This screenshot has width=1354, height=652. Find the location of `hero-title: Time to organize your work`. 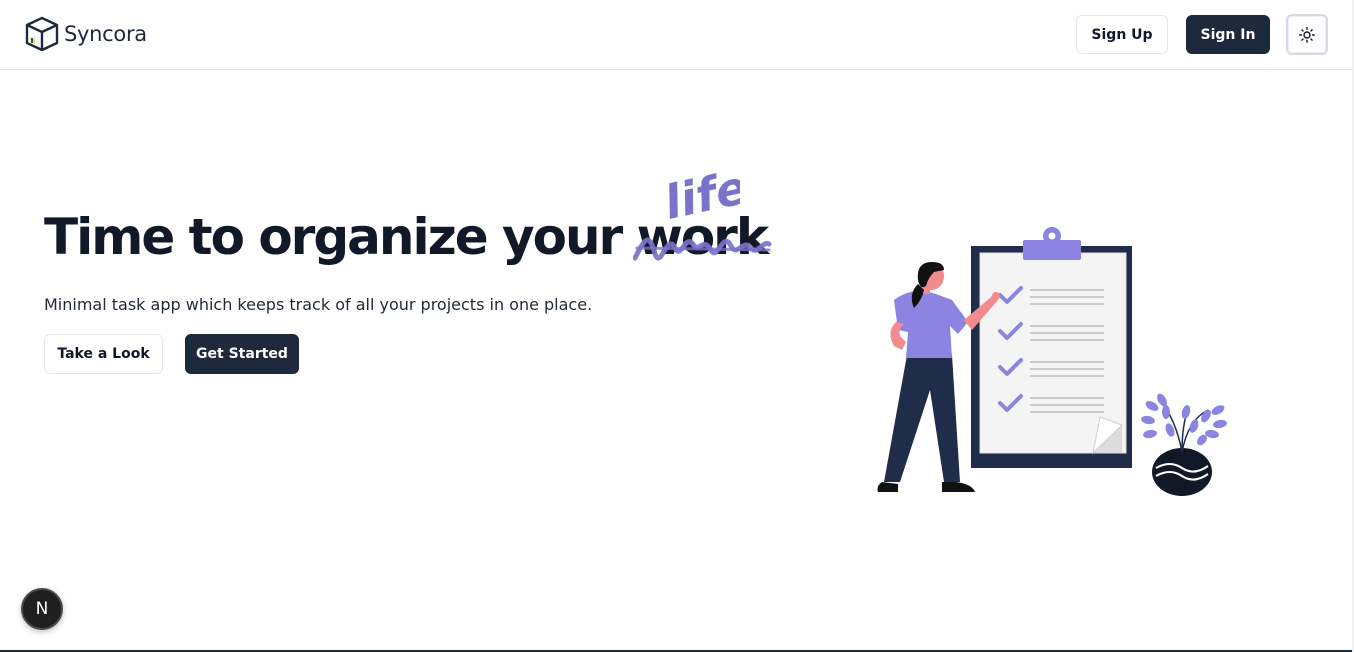

hero-title: Time to organize your work is located at coordinates (408, 237).